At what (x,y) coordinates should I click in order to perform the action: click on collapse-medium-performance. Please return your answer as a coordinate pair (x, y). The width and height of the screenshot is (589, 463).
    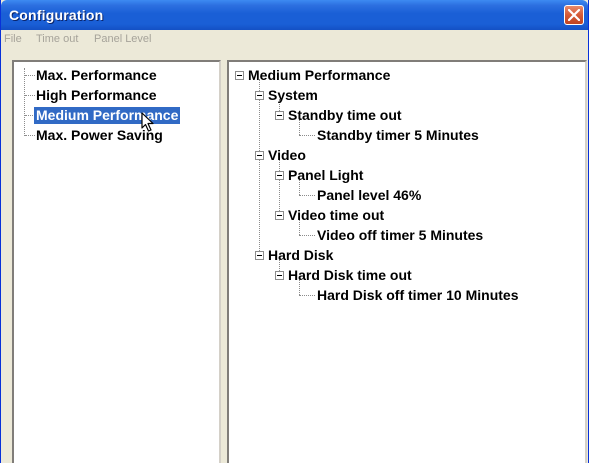
    Looking at the image, I should click on (239, 75).